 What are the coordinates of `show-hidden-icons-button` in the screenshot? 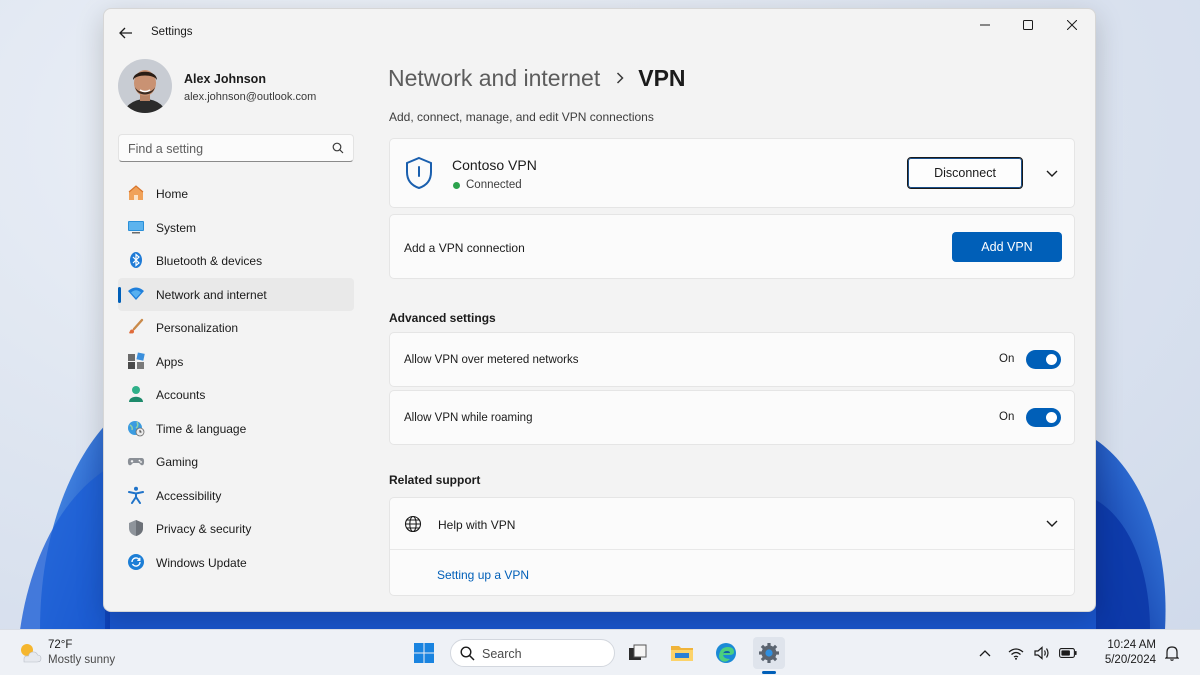 It's located at (985, 653).